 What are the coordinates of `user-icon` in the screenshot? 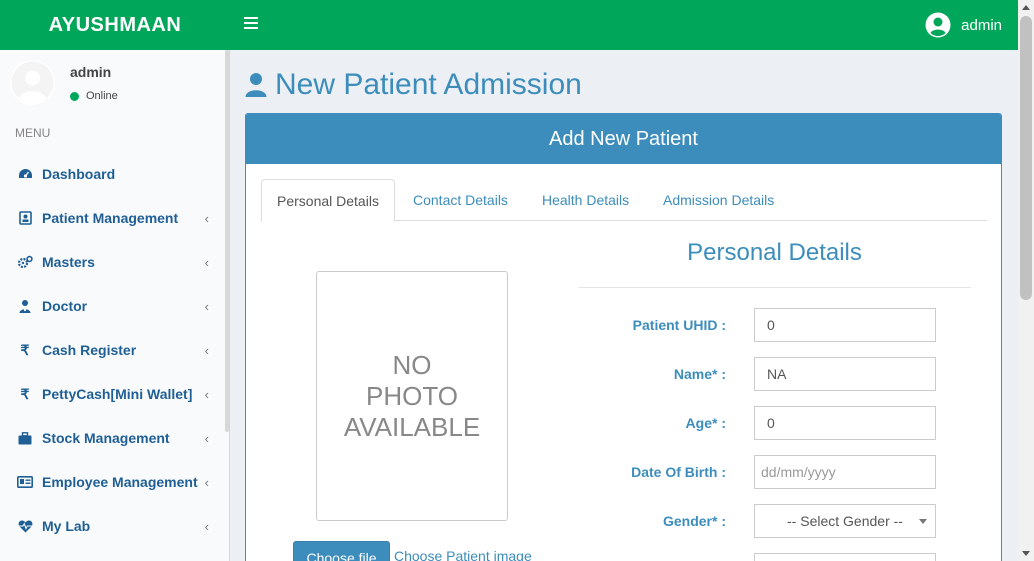 It's located at (256, 85).